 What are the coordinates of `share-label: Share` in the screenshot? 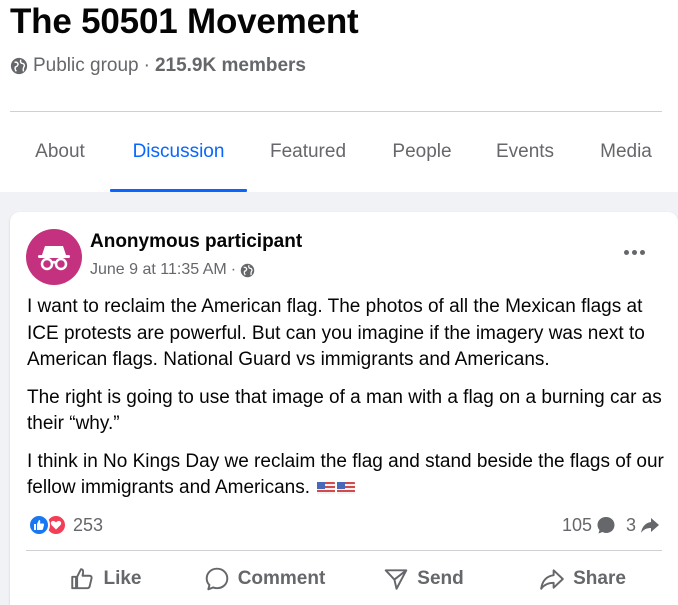 It's located at (599, 578).